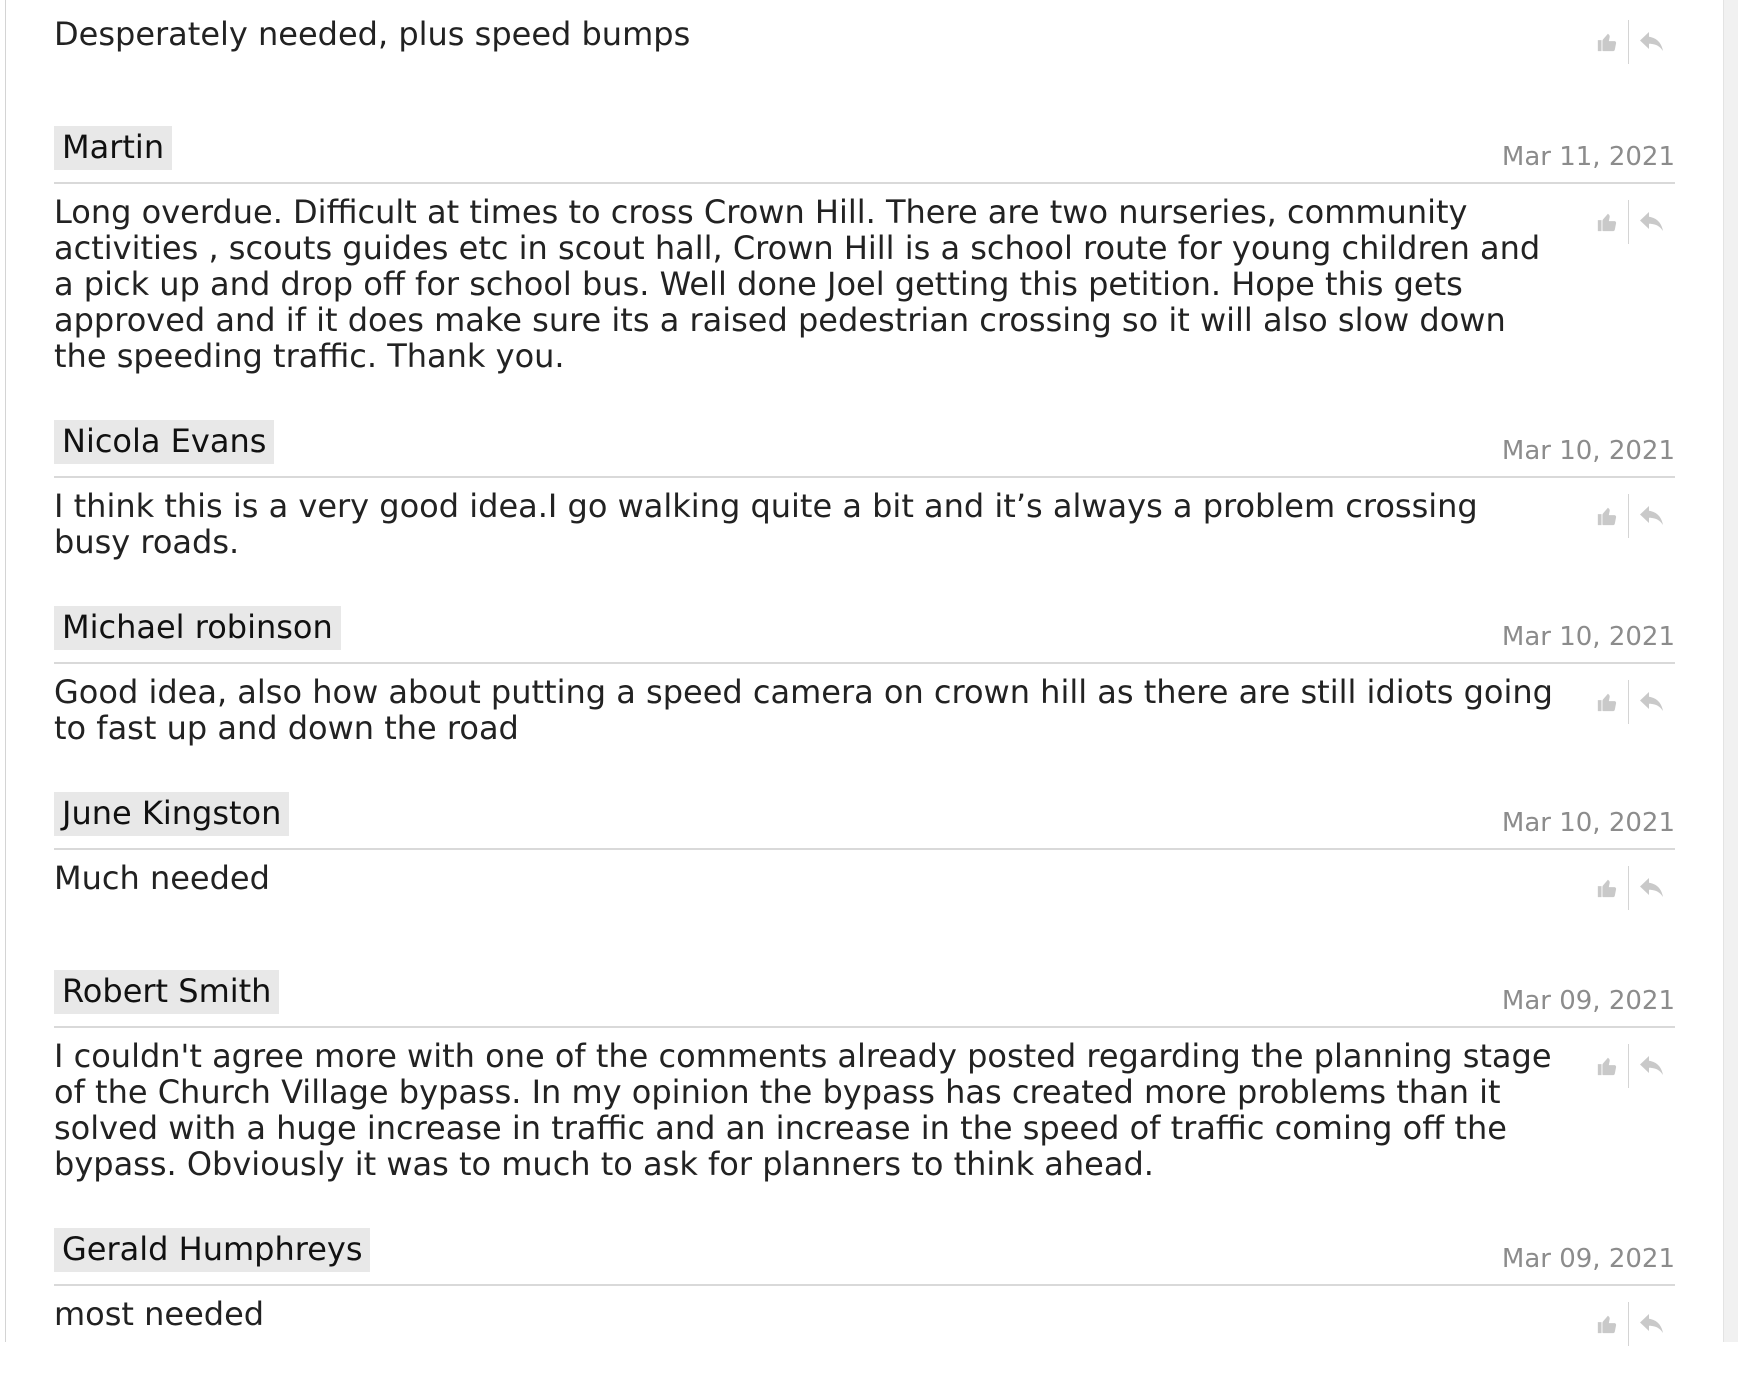 The image size is (1738, 1398). I want to click on comment-body: most needed, so click(864, 1323).